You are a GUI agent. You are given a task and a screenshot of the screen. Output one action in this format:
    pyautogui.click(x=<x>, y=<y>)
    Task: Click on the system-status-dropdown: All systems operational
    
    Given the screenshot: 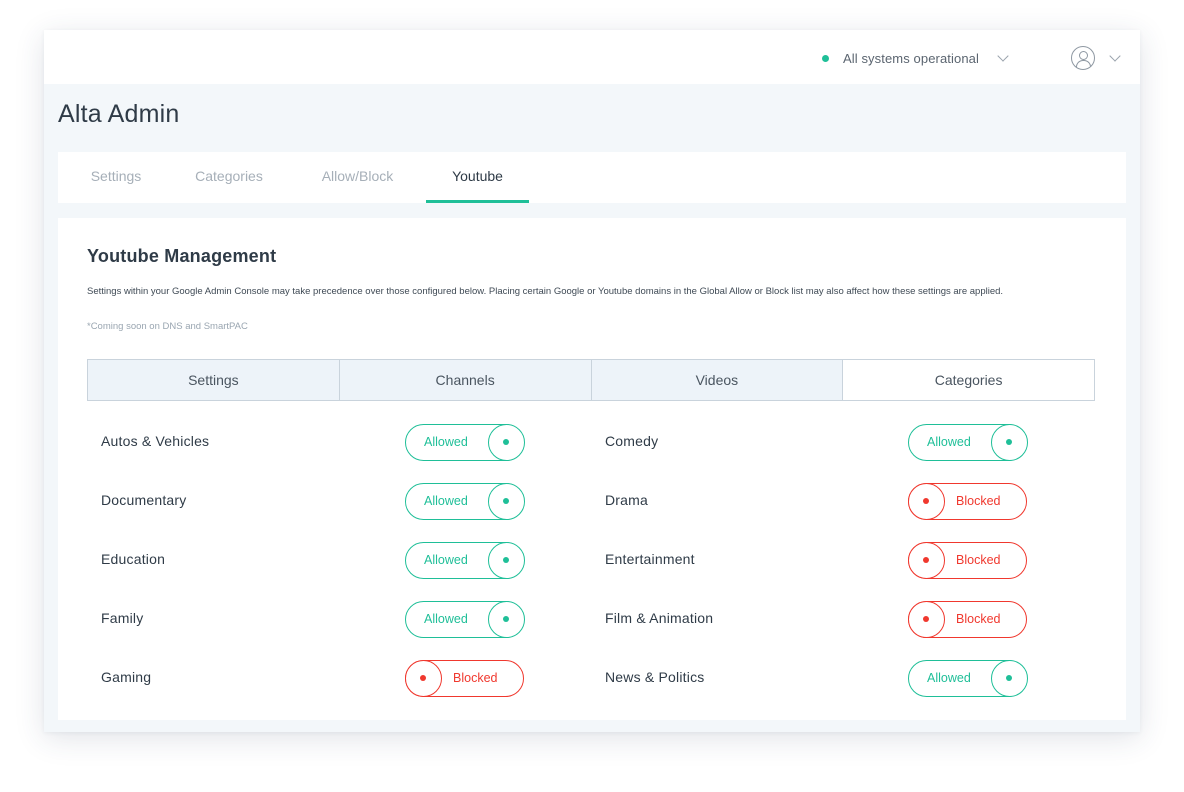 What is the action you would take?
    pyautogui.click(x=915, y=58)
    